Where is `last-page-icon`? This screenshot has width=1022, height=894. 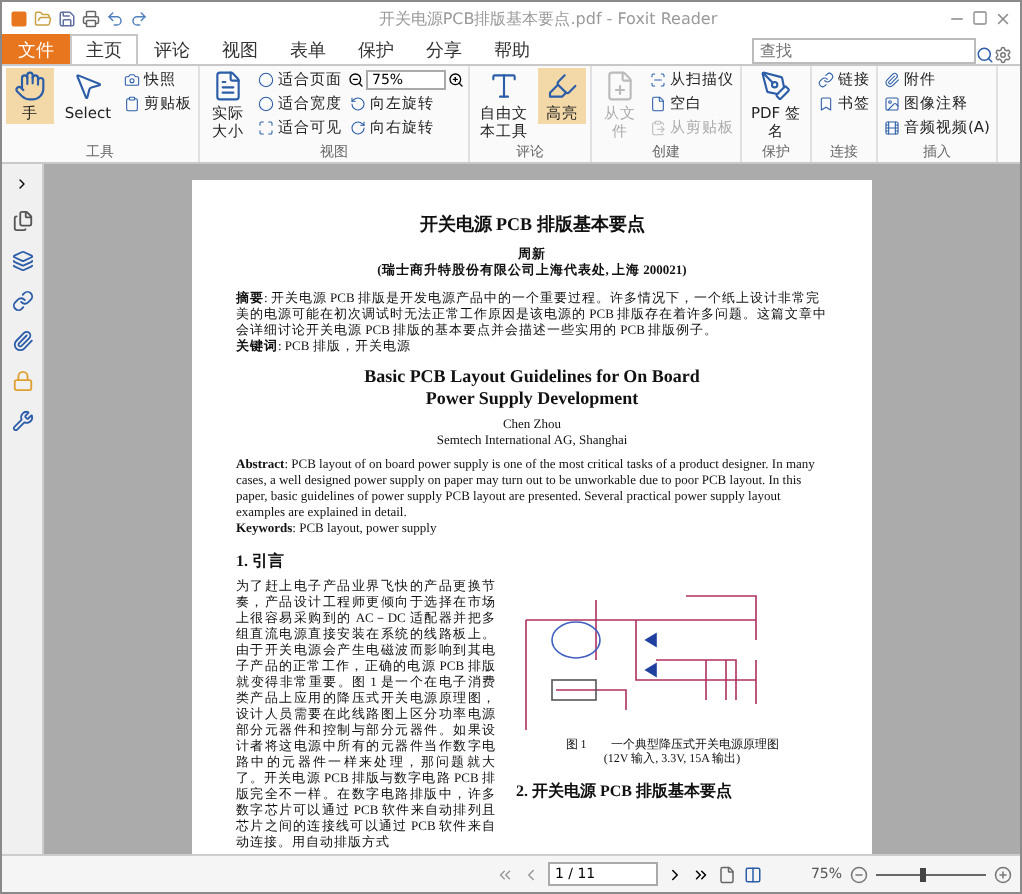 last-page-icon is located at coordinates (701, 874).